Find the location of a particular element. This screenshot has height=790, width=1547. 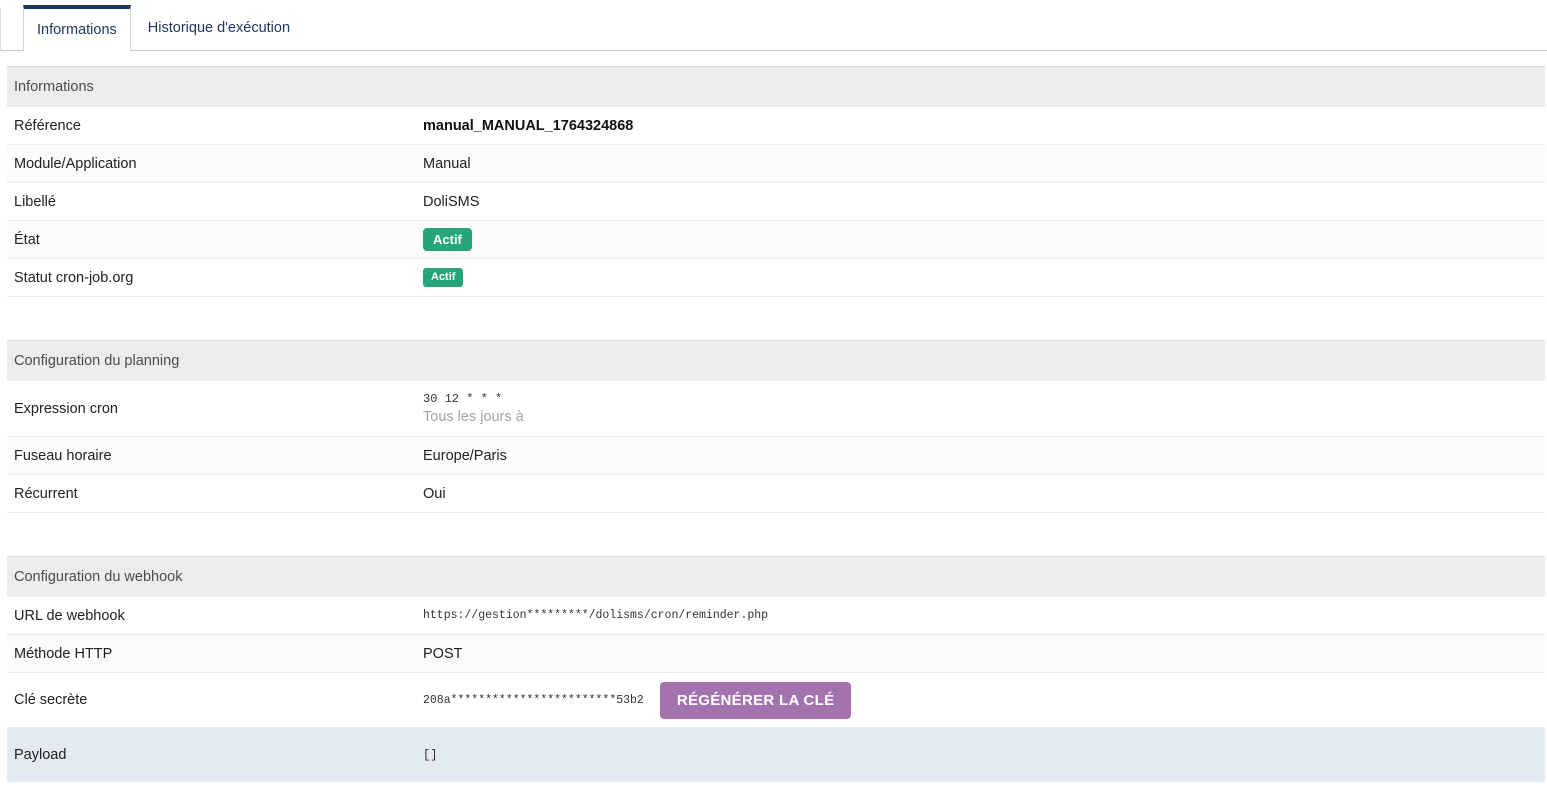

cron-job-org-status-badge: Actif is located at coordinates (443, 277).